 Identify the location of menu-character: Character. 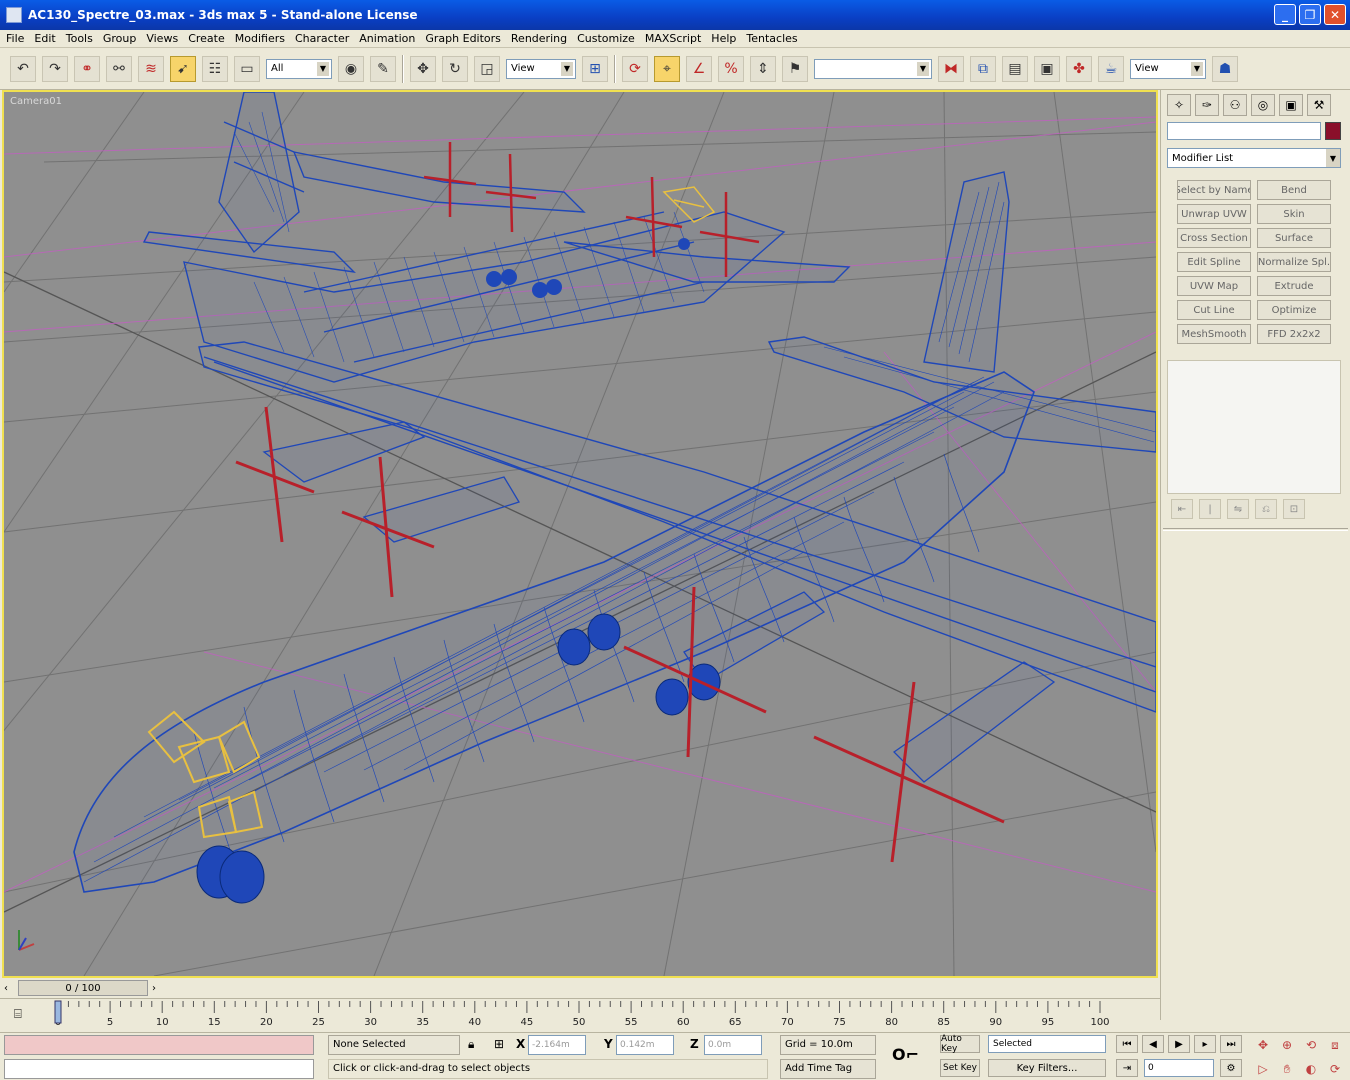
(322, 38).